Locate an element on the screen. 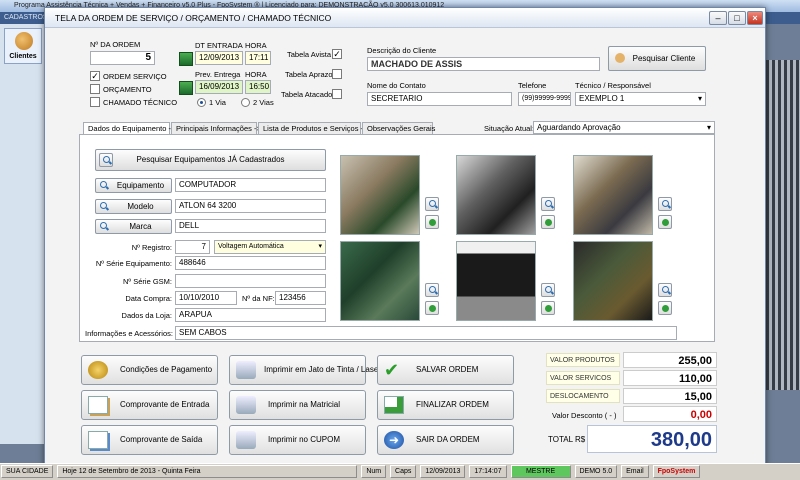  tabela-avista-checkbox: ✓ is located at coordinates (337, 54).